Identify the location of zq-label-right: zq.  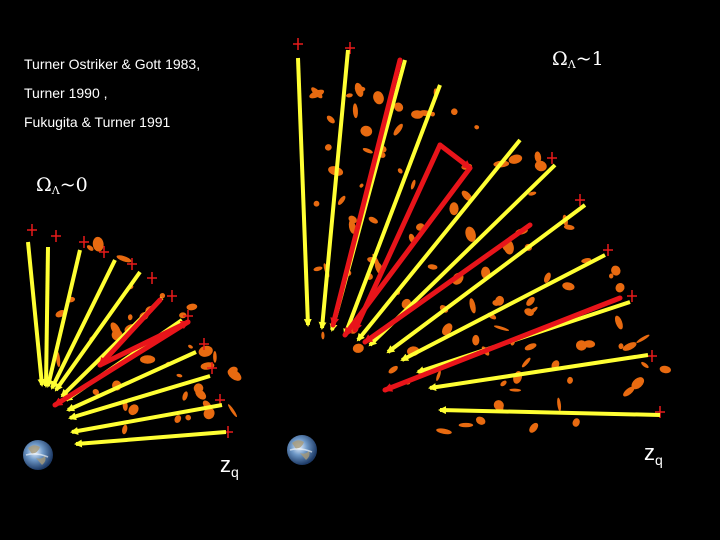
(653, 454).